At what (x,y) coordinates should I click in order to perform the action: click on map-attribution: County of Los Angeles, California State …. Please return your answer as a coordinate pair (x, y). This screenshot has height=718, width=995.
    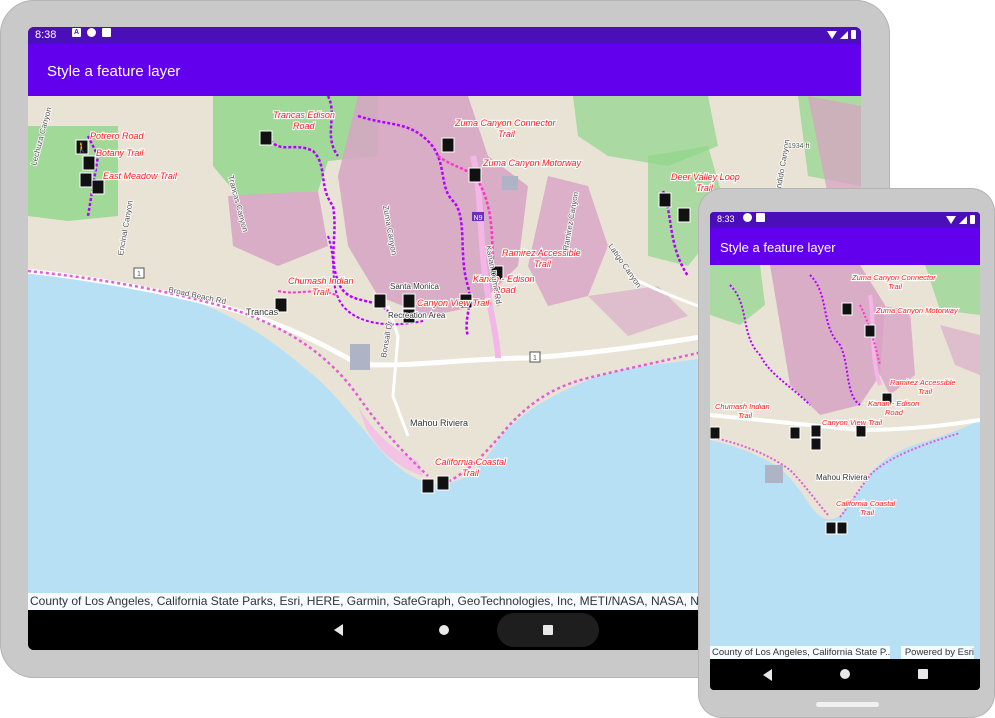
    Looking at the image, I should click on (800, 652).